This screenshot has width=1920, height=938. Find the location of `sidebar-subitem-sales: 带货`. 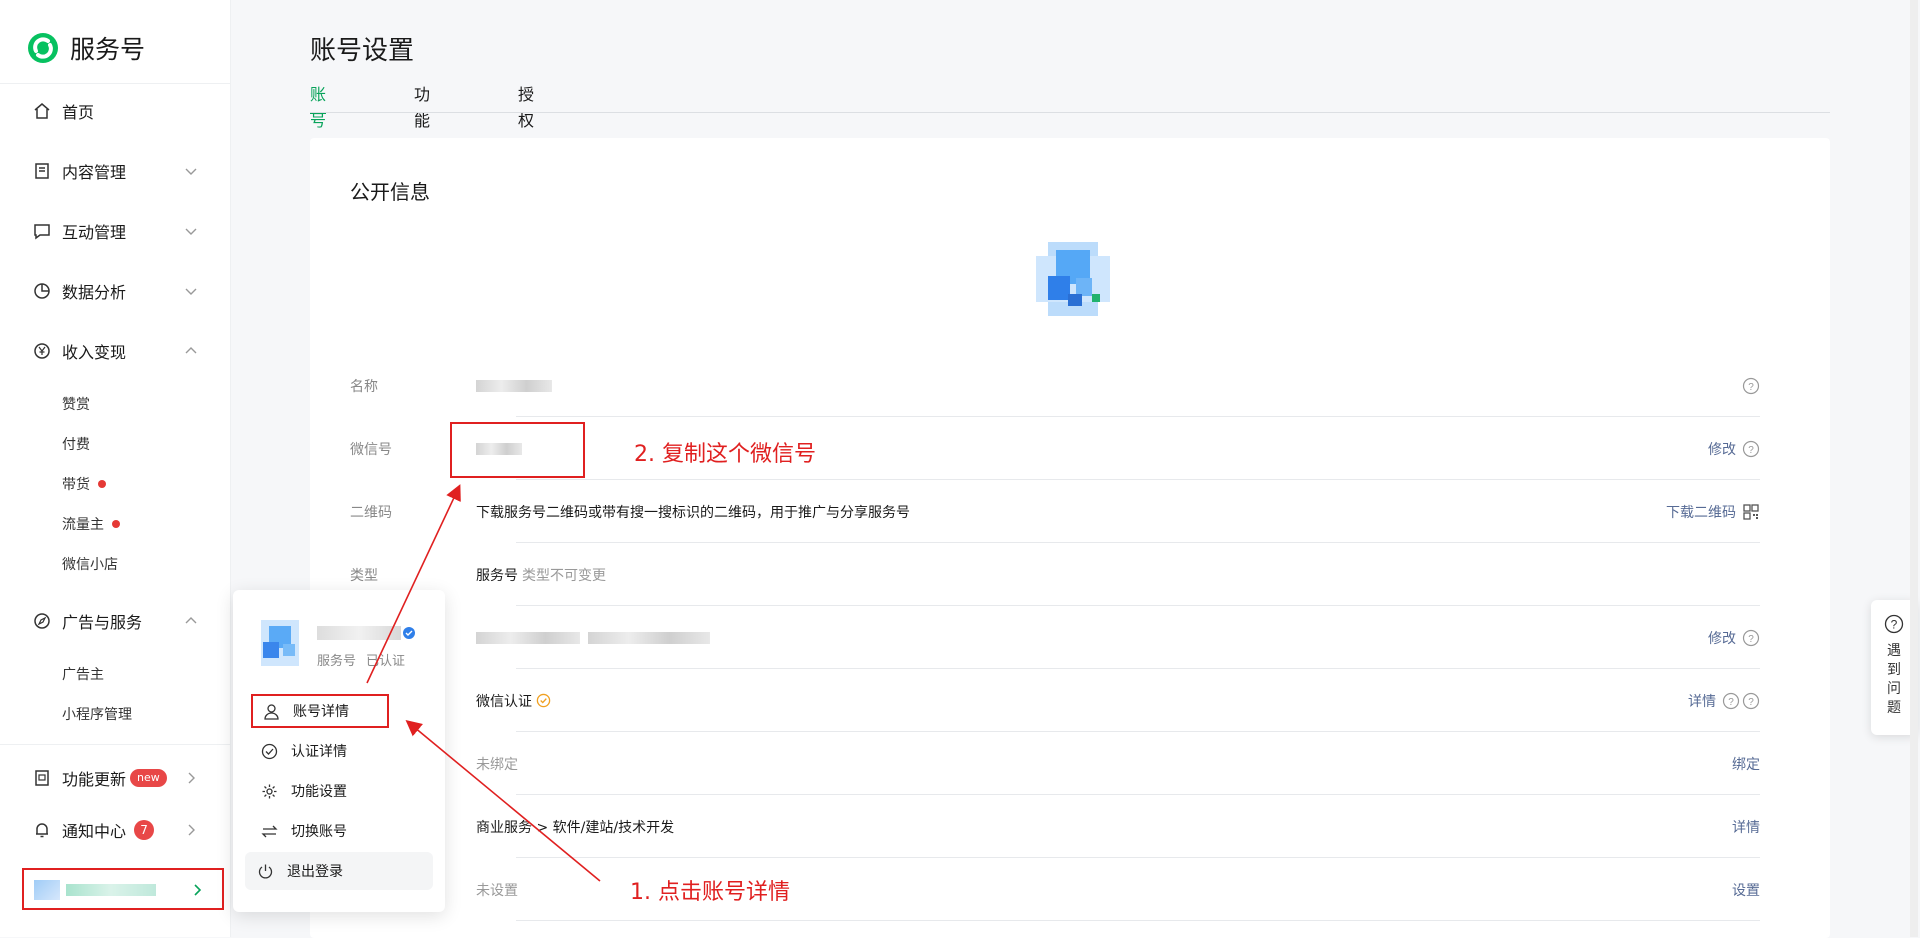

sidebar-subitem-sales: 带货 is located at coordinates (84, 484).